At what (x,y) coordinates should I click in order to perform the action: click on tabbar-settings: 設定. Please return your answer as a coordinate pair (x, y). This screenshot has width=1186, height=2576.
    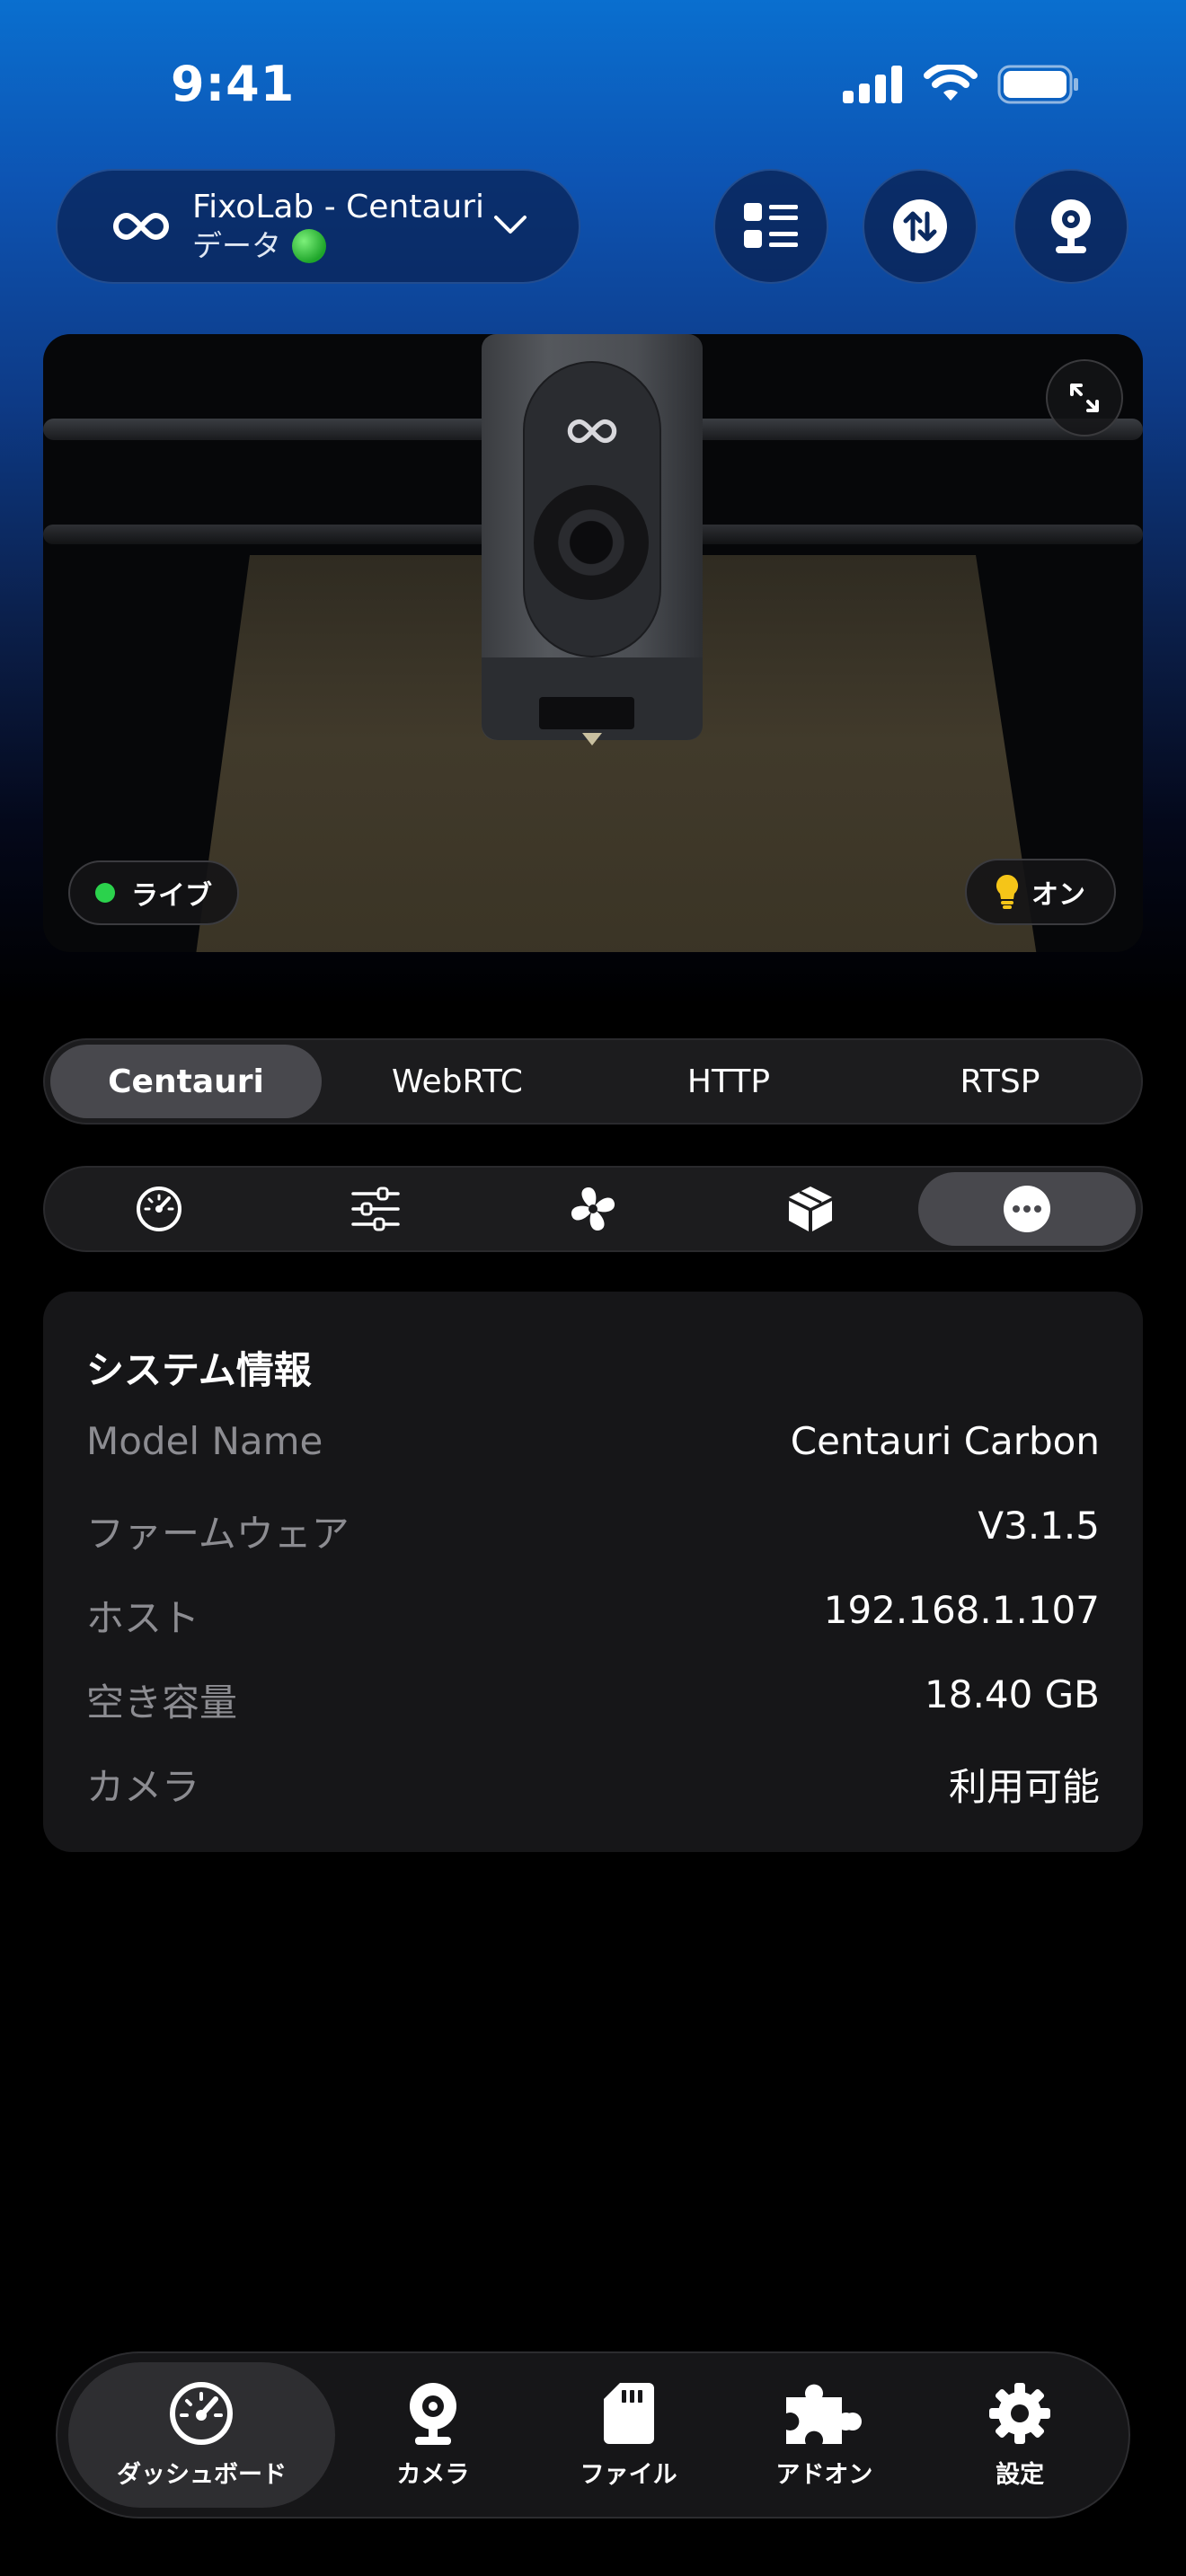
    Looking at the image, I should click on (1020, 2435).